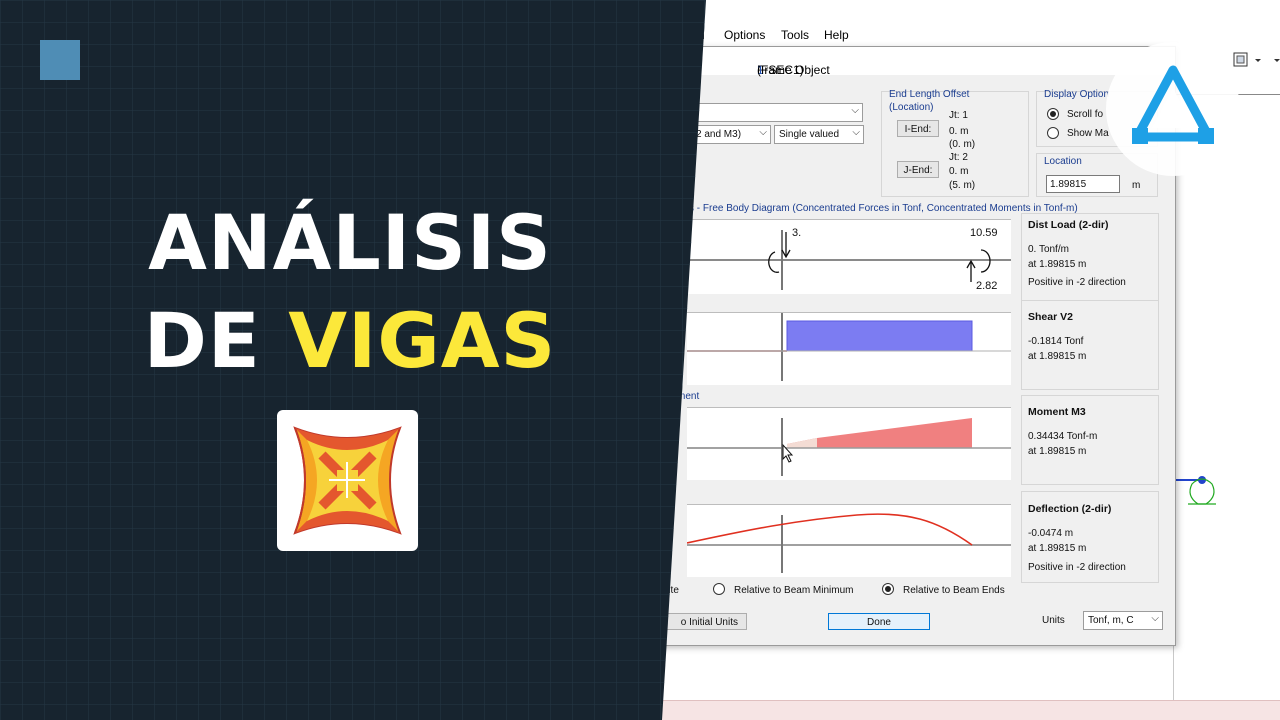  I want to click on menu-bar: n Options Tools Help, so click(640, 35).